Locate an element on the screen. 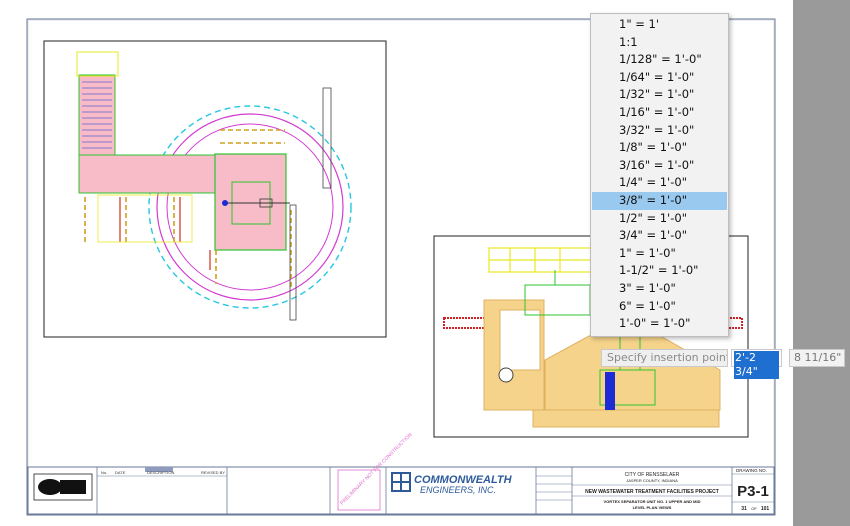 The height and width of the screenshot is (526, 850). insertion-x-value: 2'-2 3/4" is located at coordinates (756, 365).